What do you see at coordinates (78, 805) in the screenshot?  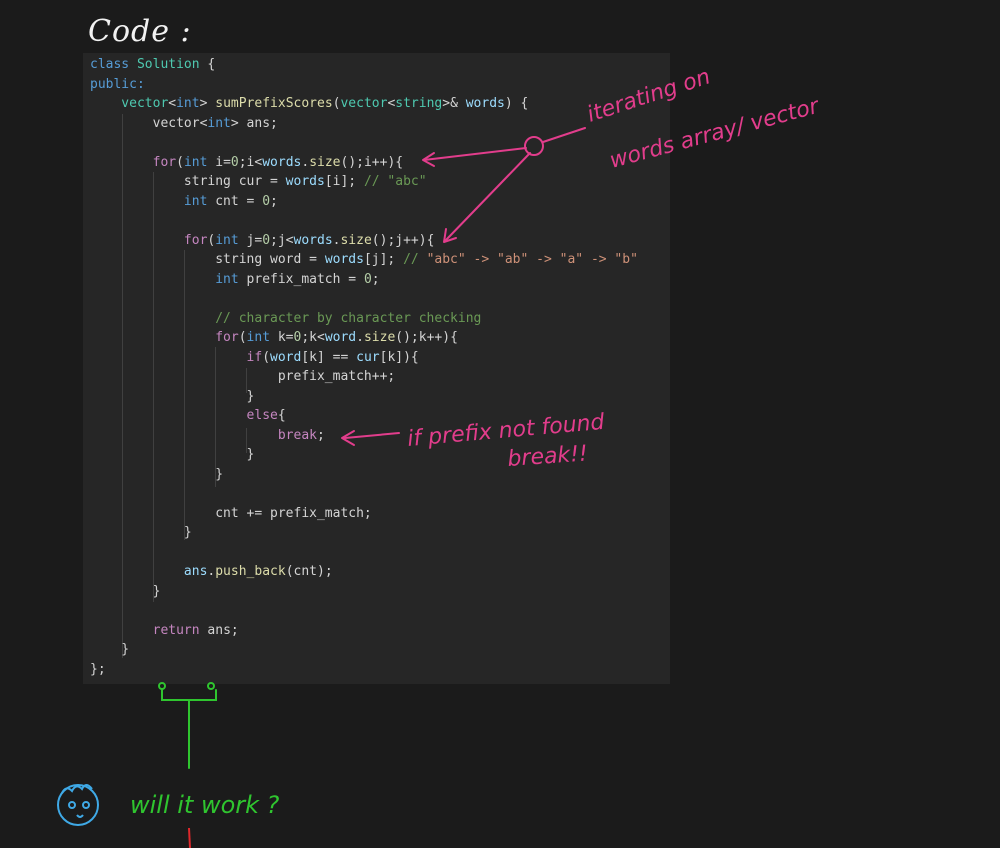 I see `face-doodle-icon` at bounding box center [78, 805].